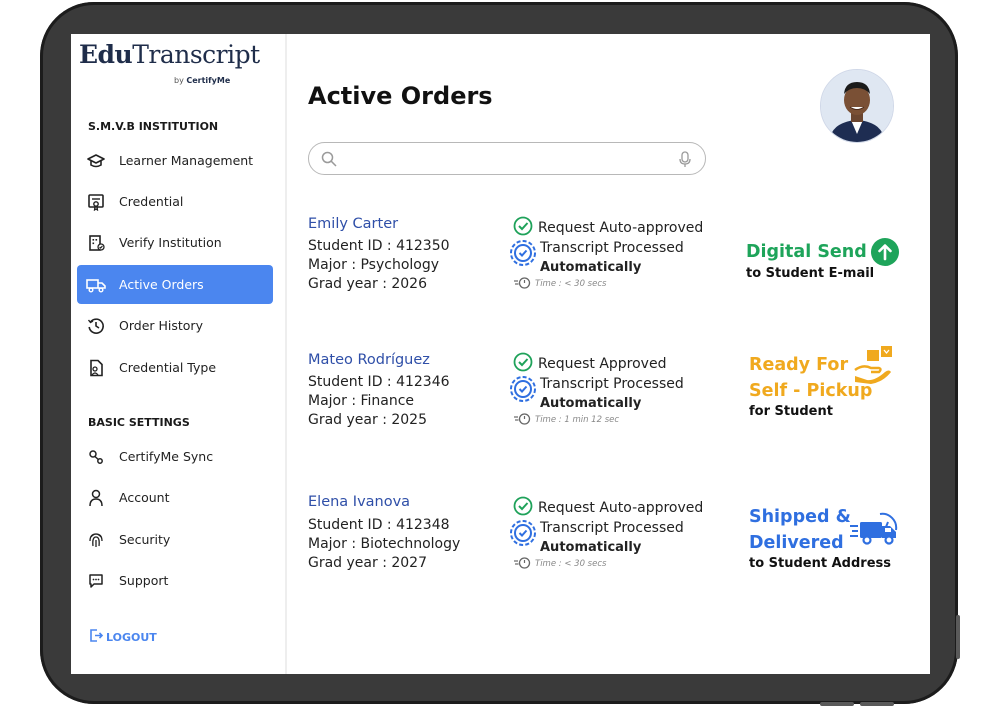 The height and width of the screenshot is (707, 1000). Describe the element at coordinates (379, 525) in the screenshot. I see `student-id: Student ID : 412348` at that location.